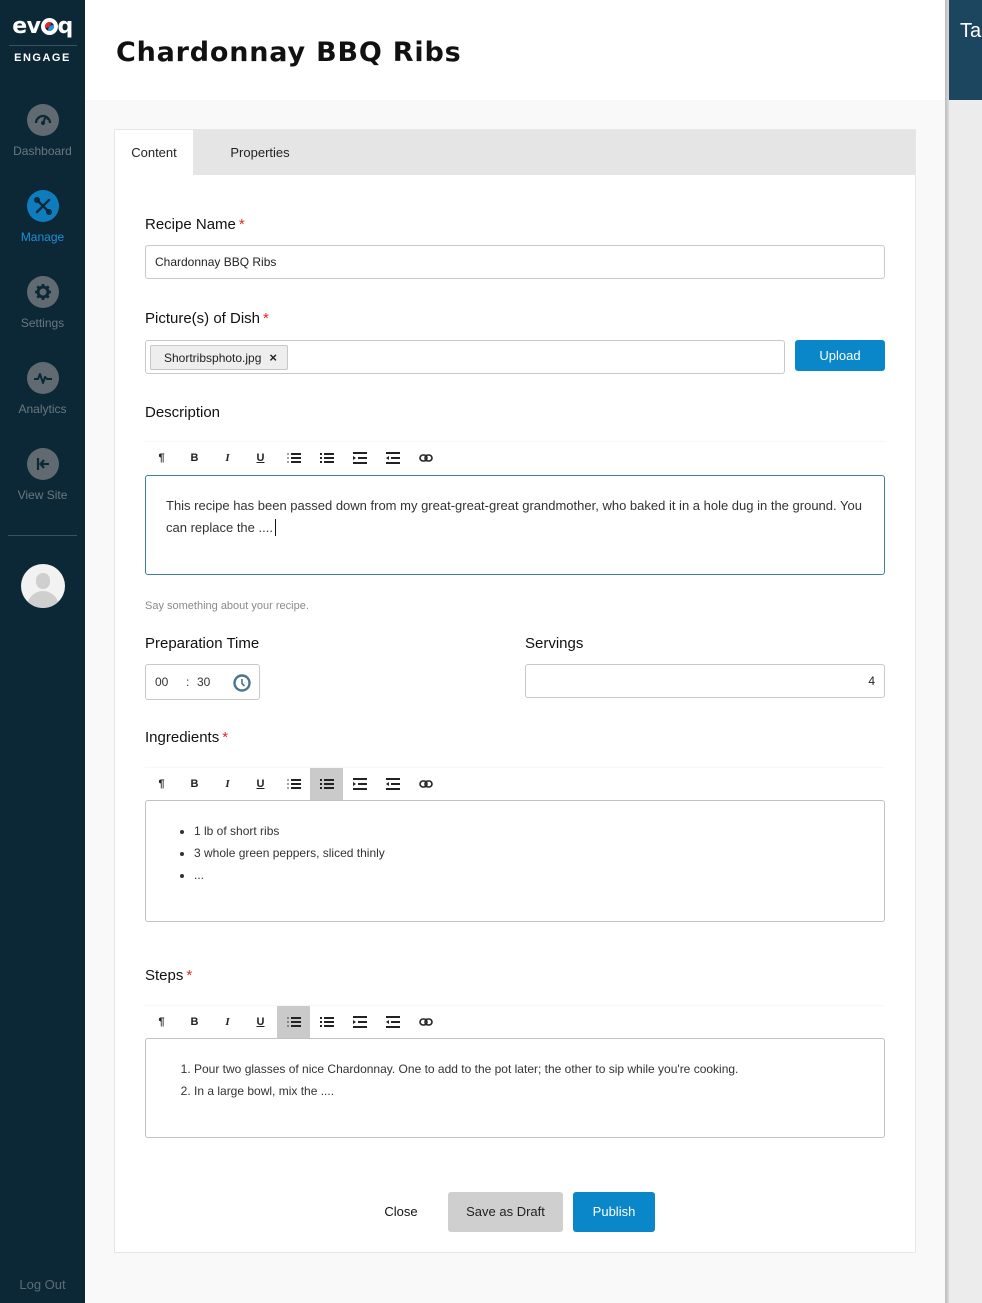 The height and width of the screenshot is (1303, 982). Describe the element at coordinates (202, 643) in the screenshot. I see `prep-time-label: Preparation Time` at that location.